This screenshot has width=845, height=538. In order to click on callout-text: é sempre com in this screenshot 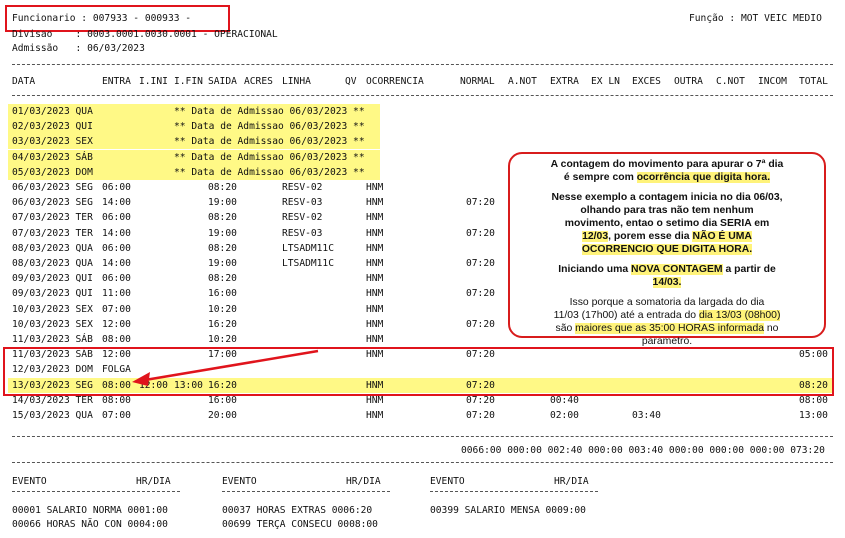, I will do `click(600, 177)`.